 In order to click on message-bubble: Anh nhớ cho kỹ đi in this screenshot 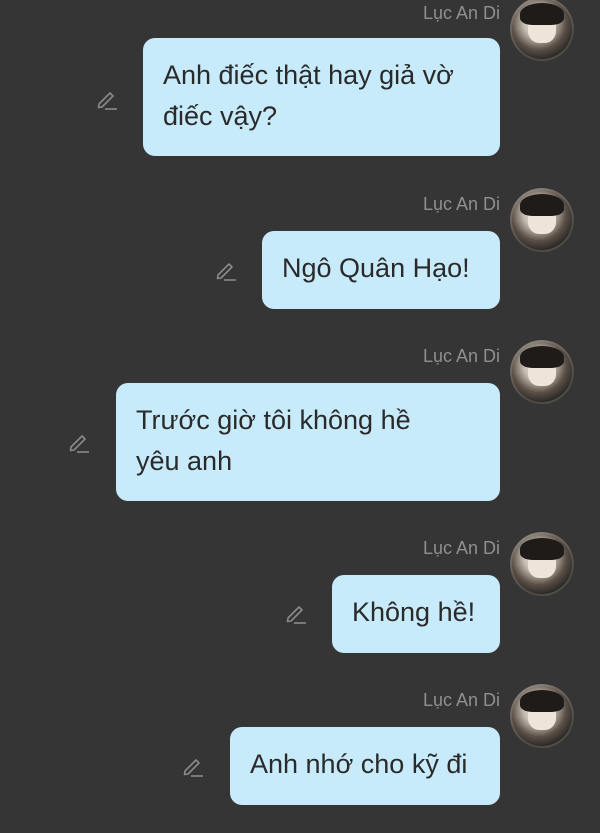, I will do `click(365, 766)`.